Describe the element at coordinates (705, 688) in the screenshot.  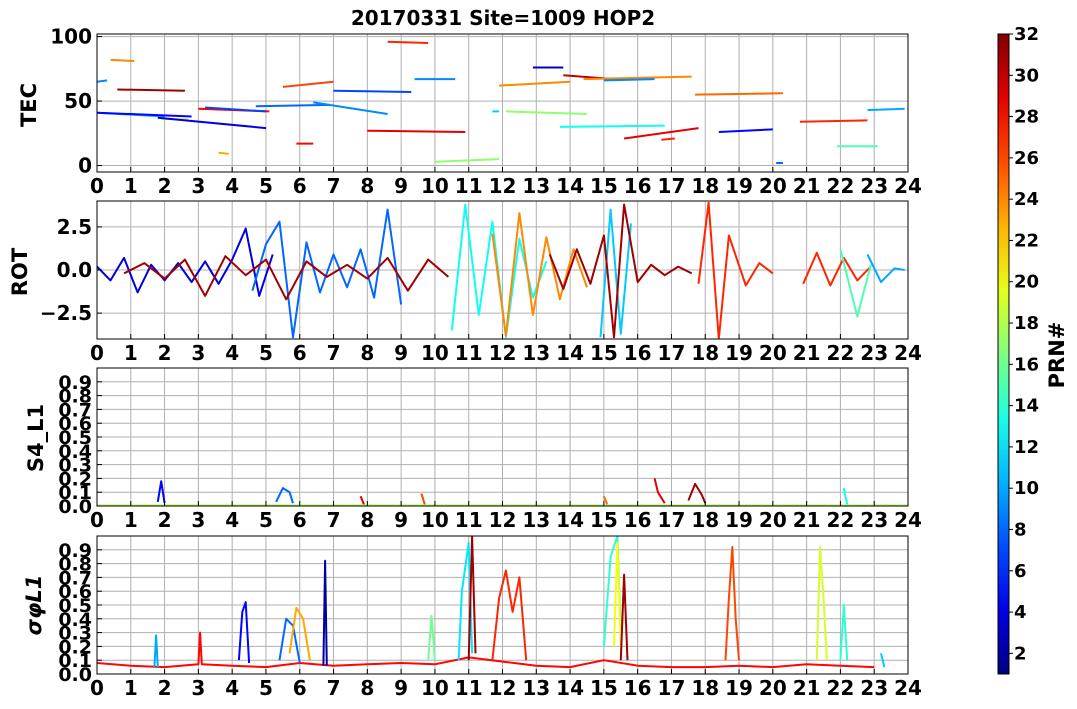
I see `sigma-phi-x-tick-label: 18` at that location.